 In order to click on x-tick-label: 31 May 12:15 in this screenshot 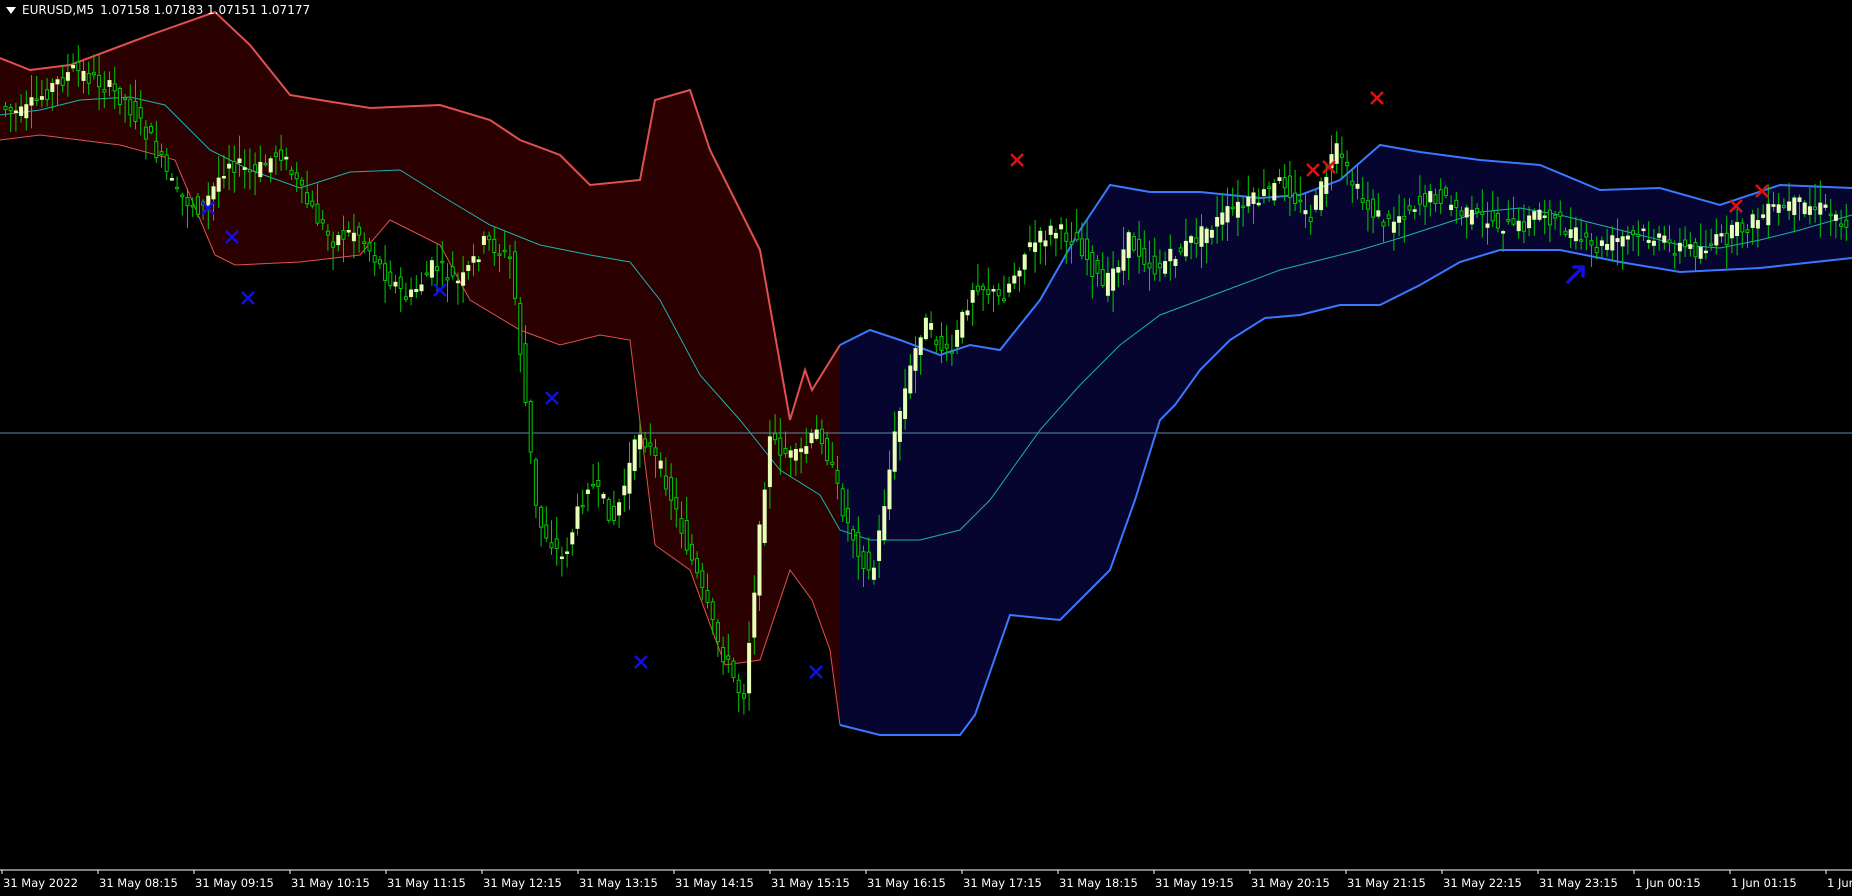, I will do `click(522, 883)`.